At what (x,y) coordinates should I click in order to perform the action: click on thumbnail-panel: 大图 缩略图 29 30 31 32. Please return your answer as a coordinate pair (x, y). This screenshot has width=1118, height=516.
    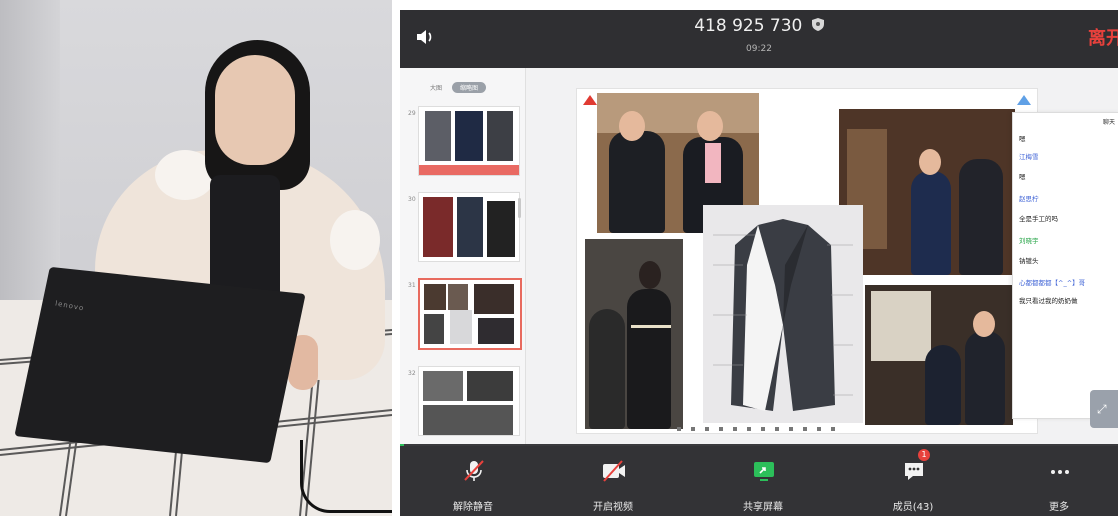
    Looking at the image, I should click on (463, 257).